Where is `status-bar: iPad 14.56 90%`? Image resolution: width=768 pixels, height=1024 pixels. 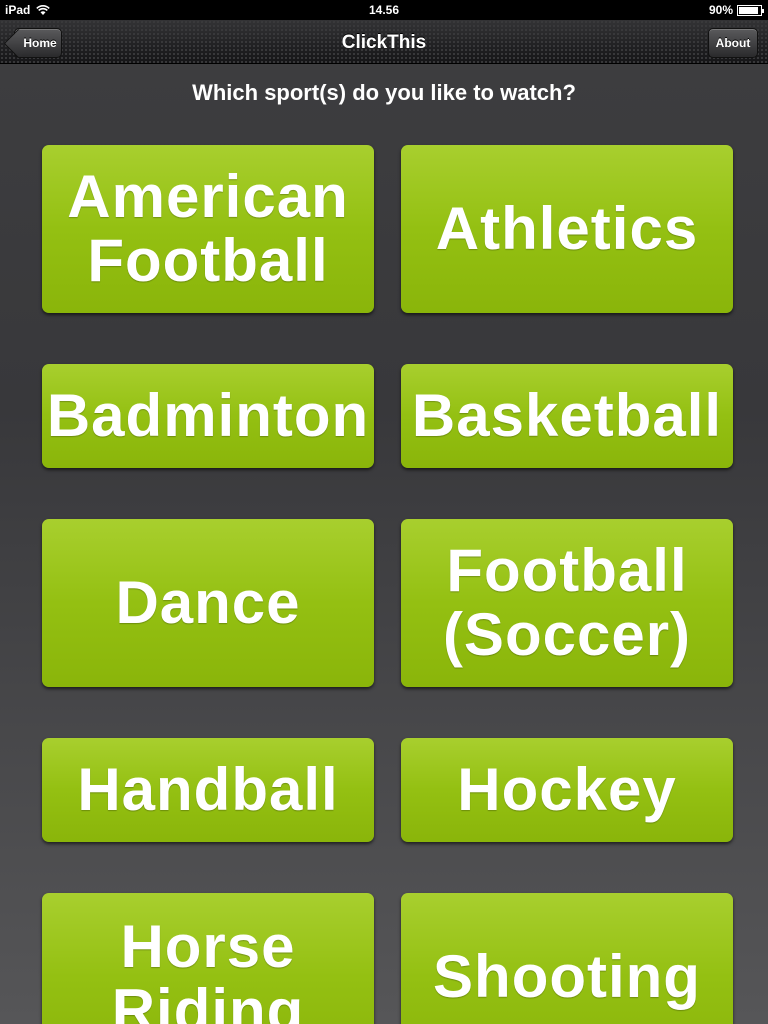 status-bar: iPad 14.56 90% is located at coordinates (384, 10).